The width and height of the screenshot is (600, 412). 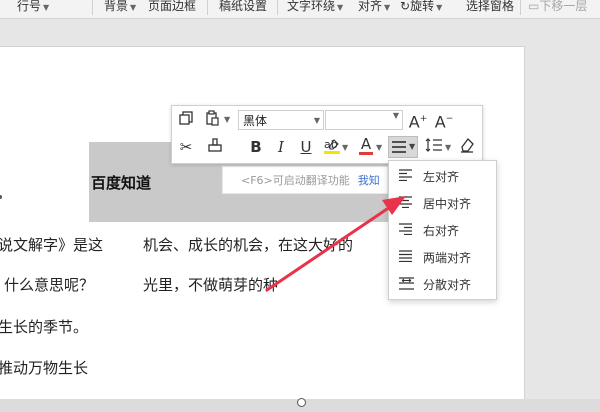 I want to click on menu-item-distribute: 分散对齐, so click(x=442, y=284).